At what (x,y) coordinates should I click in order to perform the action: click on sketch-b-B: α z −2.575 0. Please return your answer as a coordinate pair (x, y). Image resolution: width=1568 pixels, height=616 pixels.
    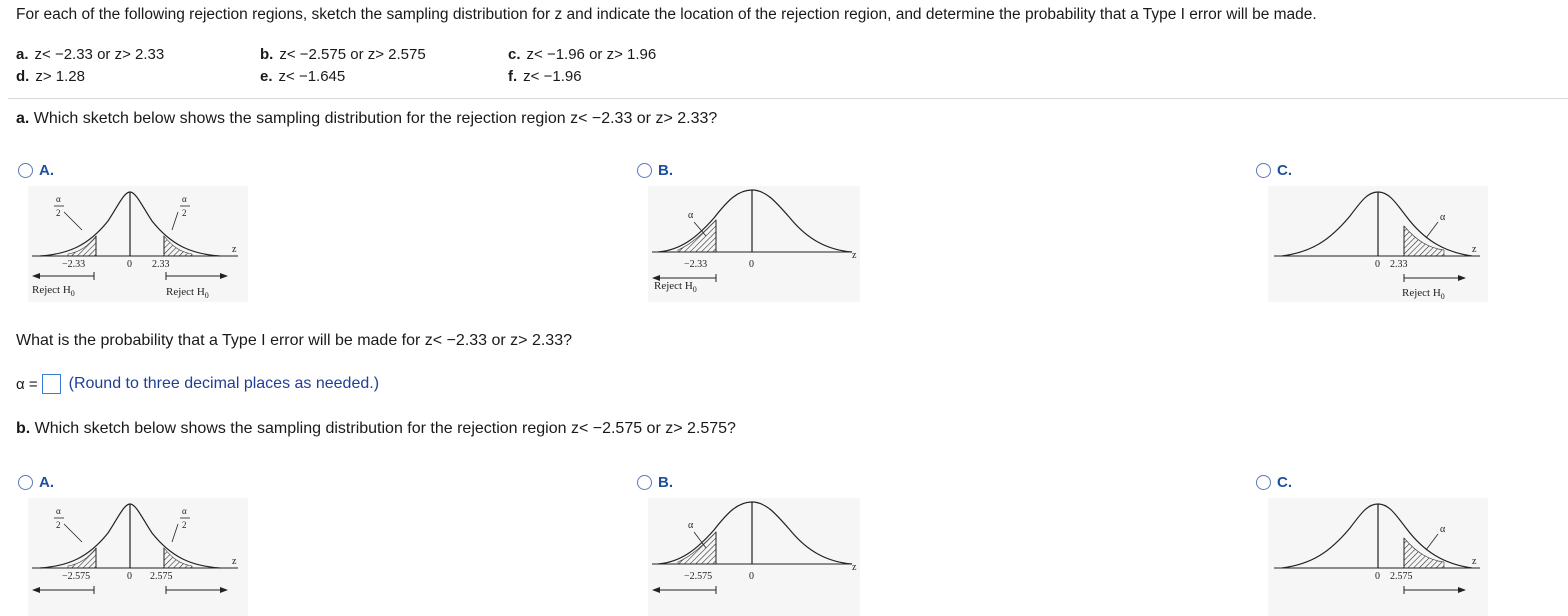
    Looking at the image, I should click on (754, 557).